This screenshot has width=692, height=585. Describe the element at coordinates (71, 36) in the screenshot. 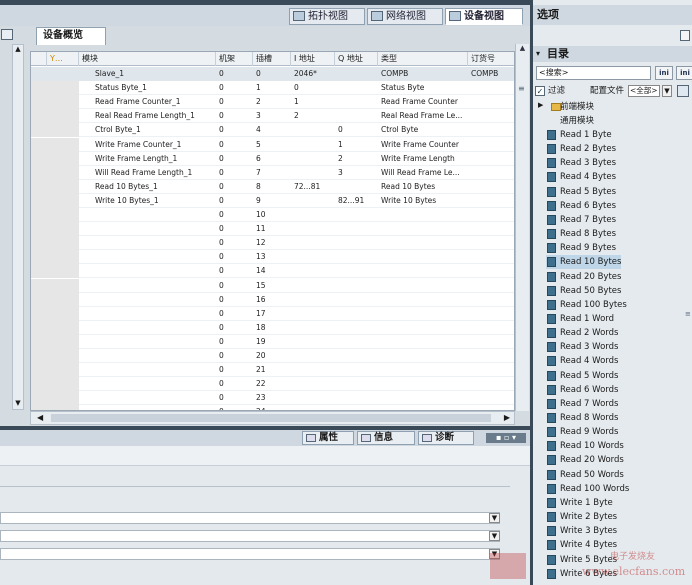

I see `tab-device-overview: 设备概览` at that location.